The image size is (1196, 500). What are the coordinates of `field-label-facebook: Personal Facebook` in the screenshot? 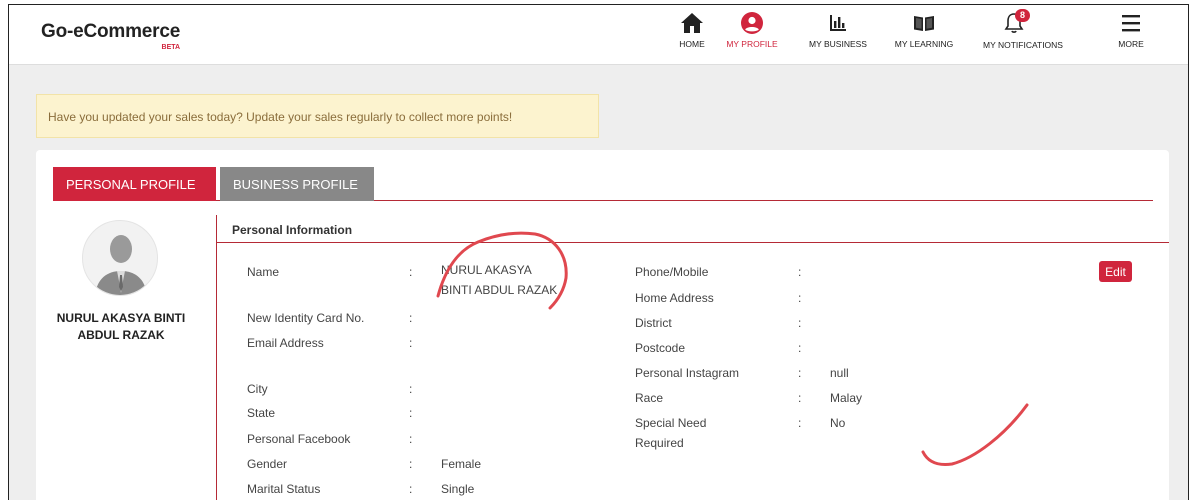 It's located at (299, 439).